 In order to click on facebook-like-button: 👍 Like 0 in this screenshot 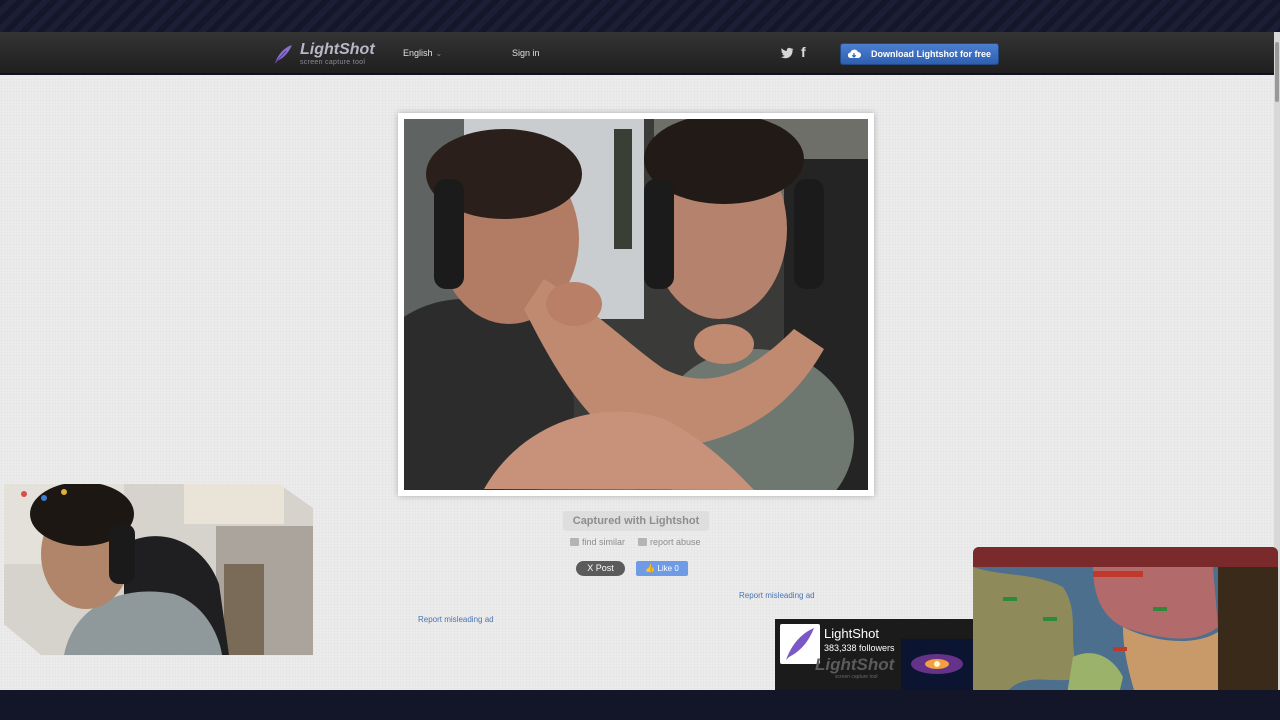, I will do `click(662, 568)`.